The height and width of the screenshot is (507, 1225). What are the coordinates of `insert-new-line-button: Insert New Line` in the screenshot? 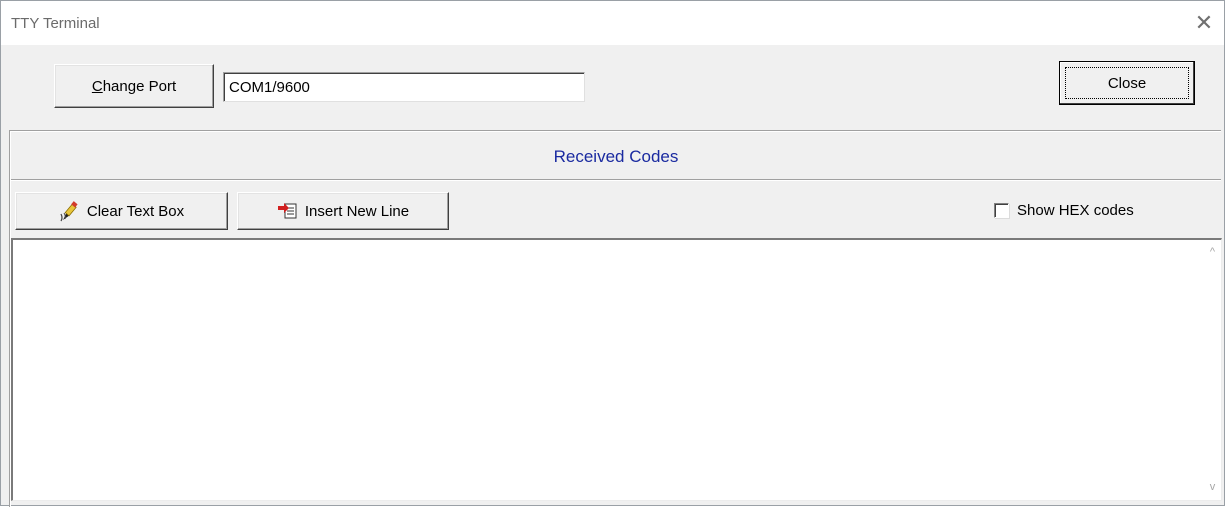 It's located at (343, 211).